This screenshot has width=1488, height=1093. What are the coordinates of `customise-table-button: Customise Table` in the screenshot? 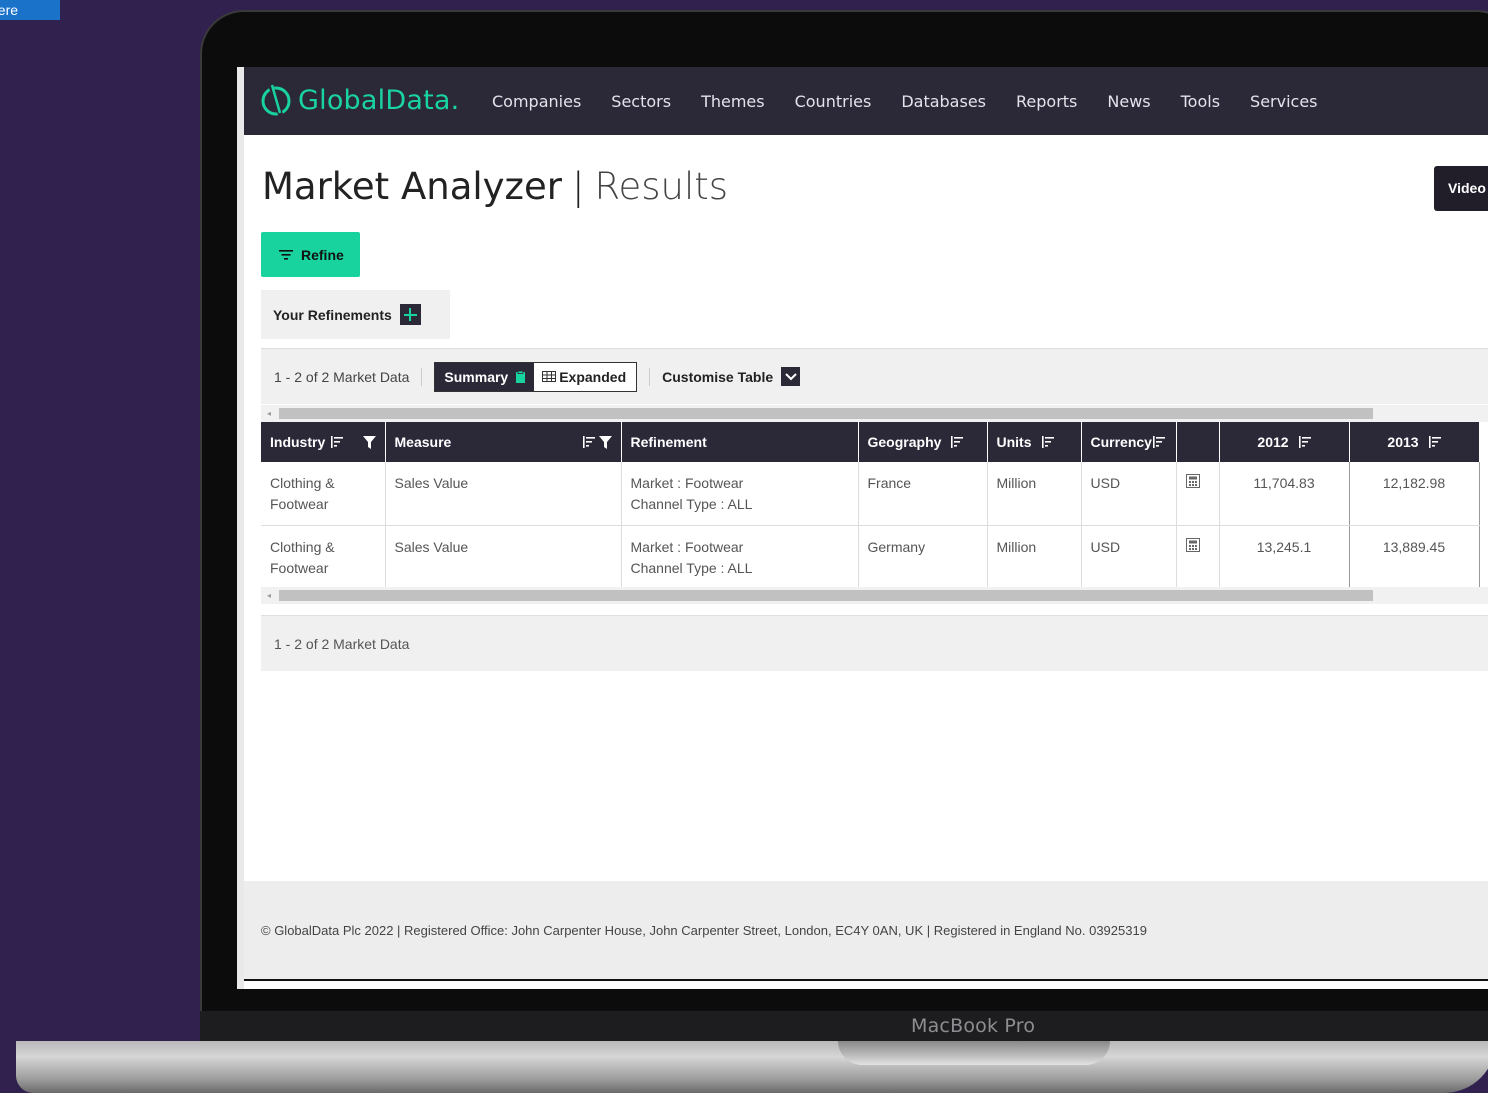 It's located at (731, 376).